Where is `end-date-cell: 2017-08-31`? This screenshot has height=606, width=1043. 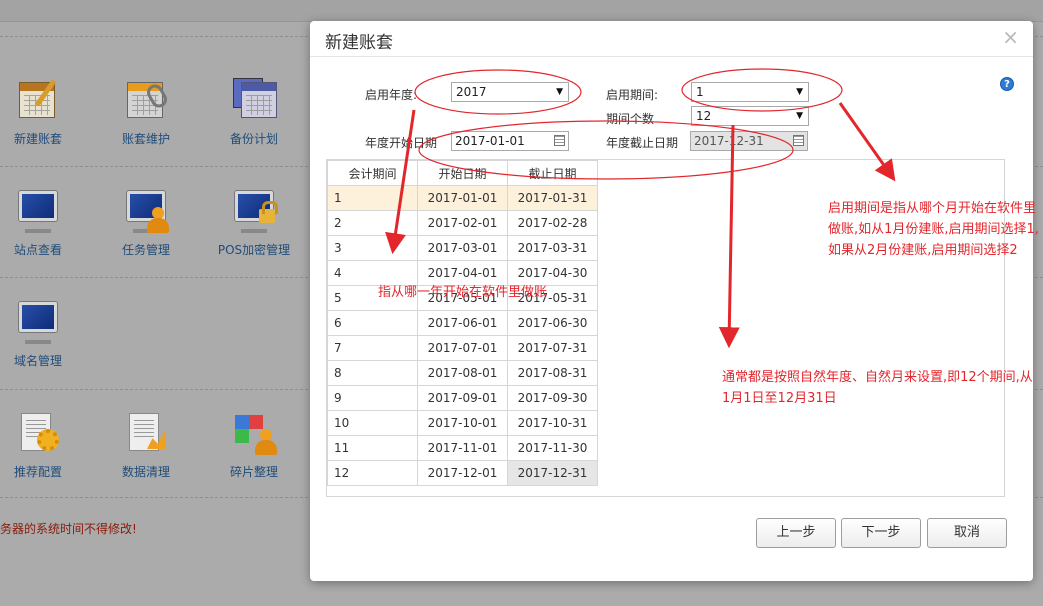
end-date-cell: 2017-08-31 is located at coordinates (552, 373).